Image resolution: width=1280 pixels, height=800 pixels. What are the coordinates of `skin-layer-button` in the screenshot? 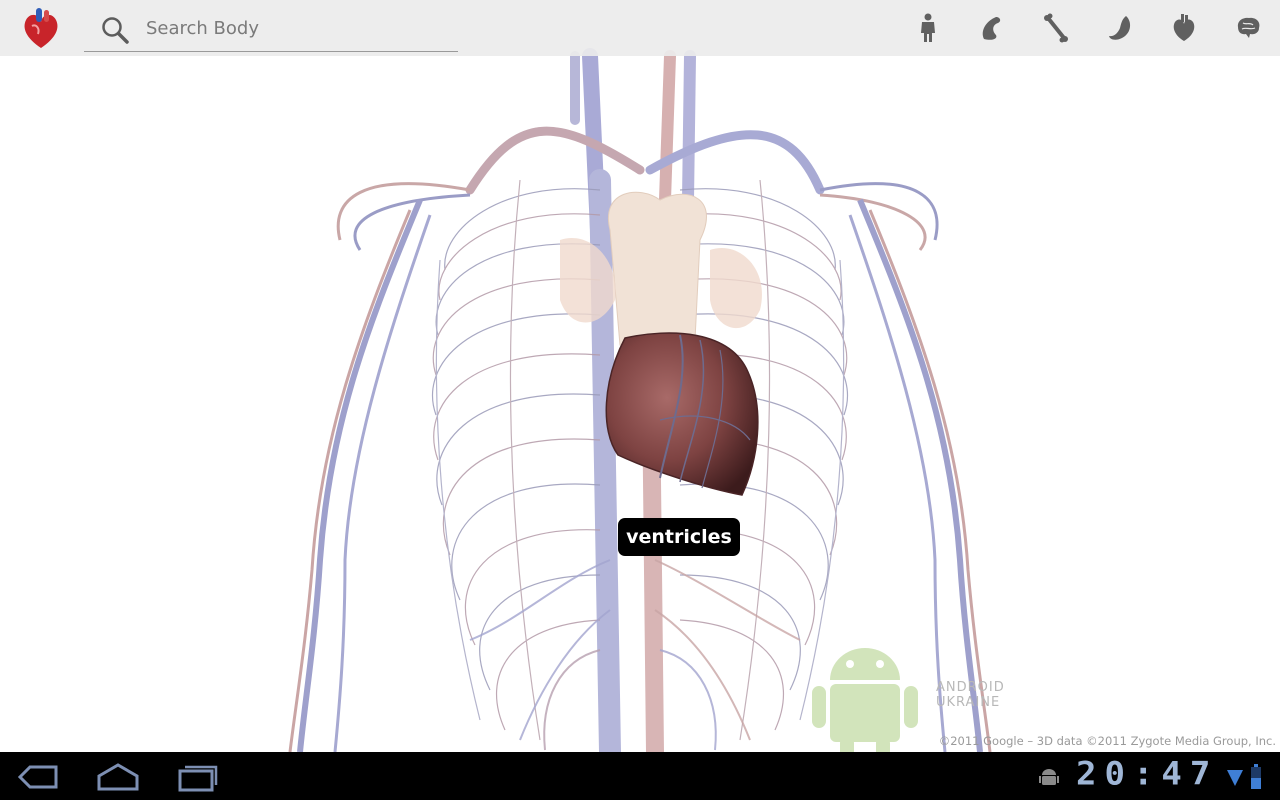 It's located at (928, 28).